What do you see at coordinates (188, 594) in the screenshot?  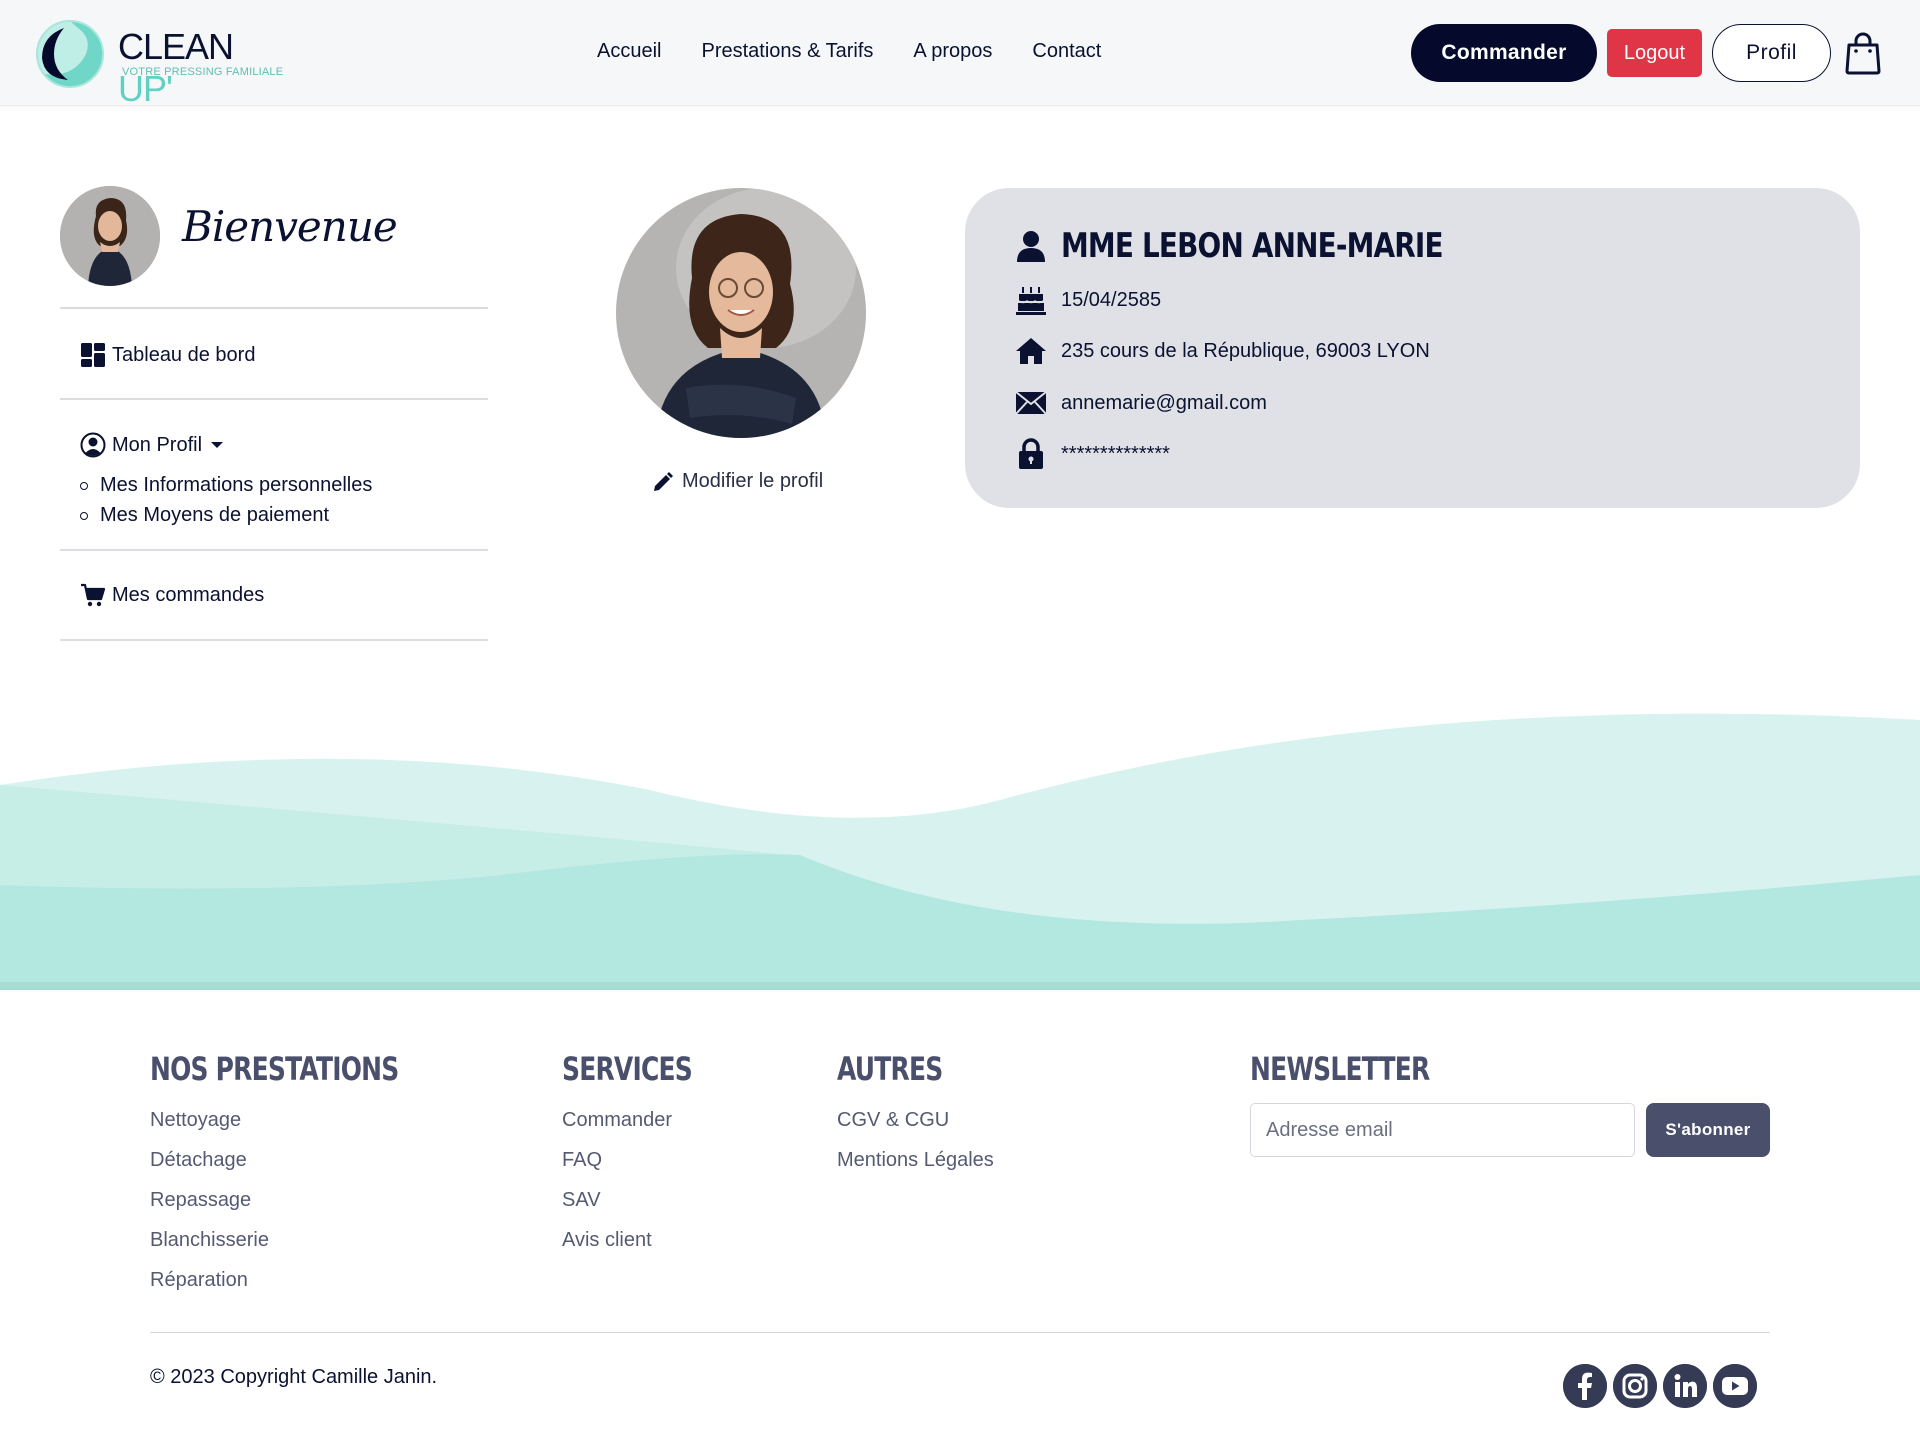 I see `sidebar-item-label: Mes commandes` at bounding box center [188, 594].